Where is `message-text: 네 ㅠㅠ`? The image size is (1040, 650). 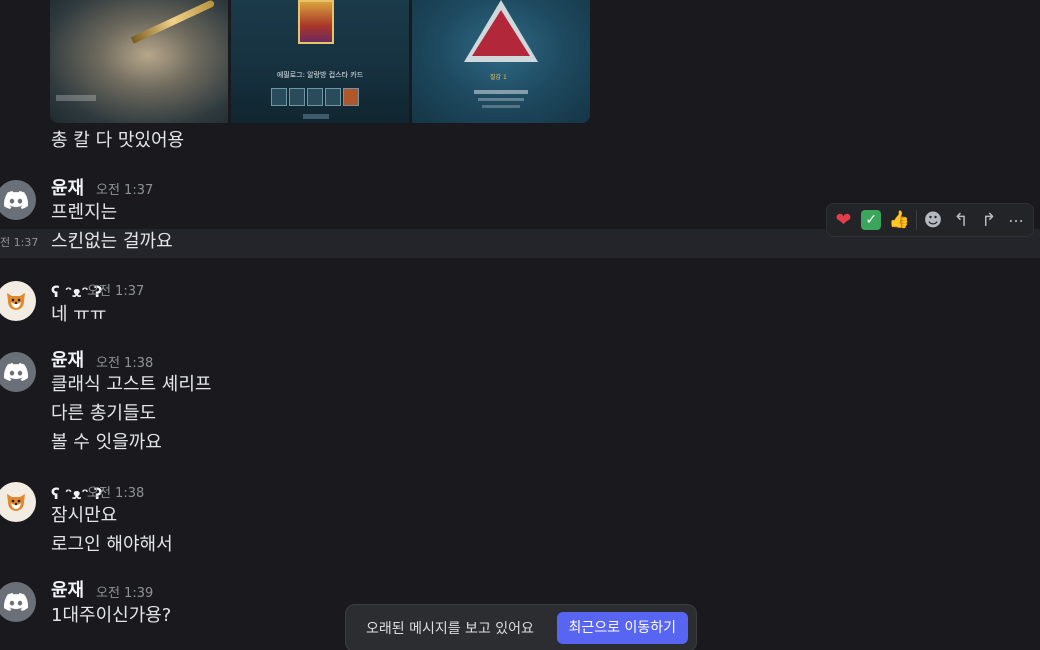 message-text: 네 ㅠㅠ is located at coordinates (79, 314).